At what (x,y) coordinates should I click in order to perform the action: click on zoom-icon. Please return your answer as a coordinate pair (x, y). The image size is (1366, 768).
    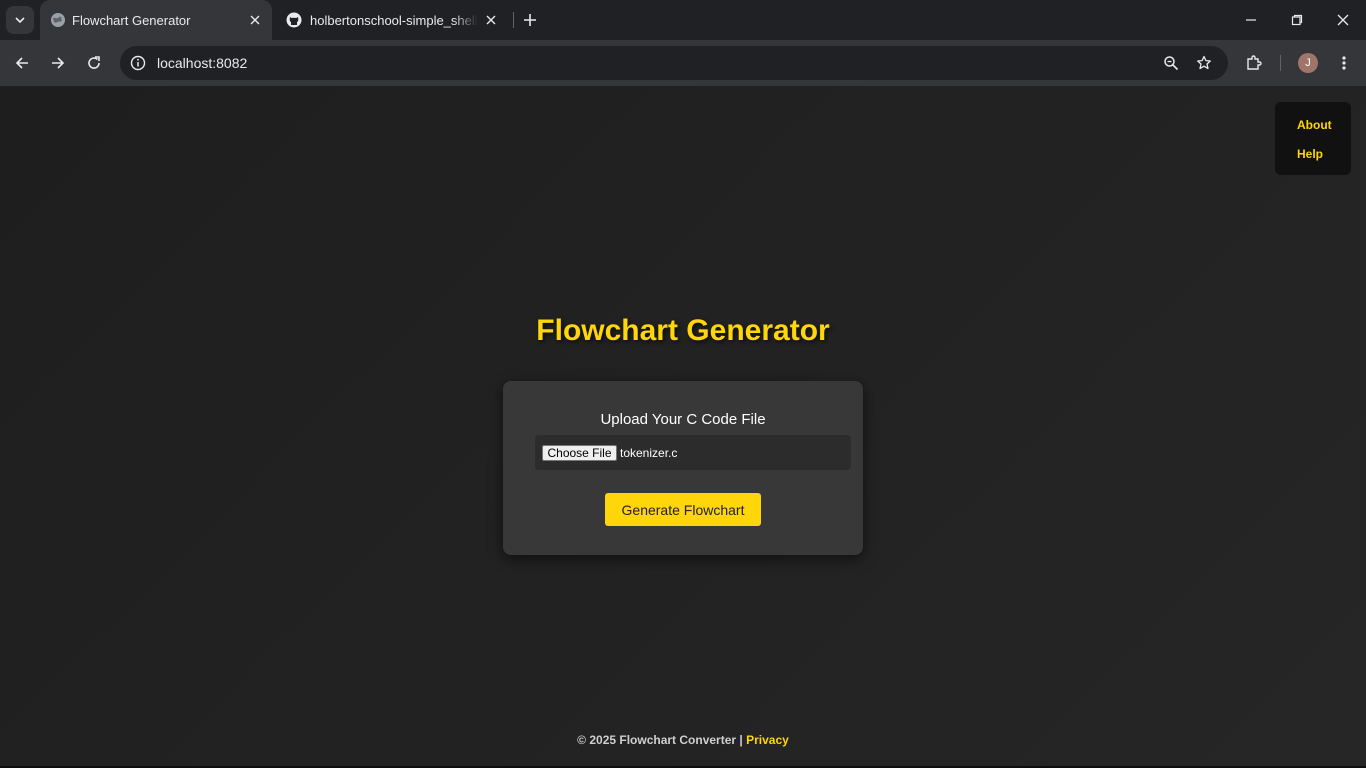
    Looking at the image, I should click on (1171, 63).